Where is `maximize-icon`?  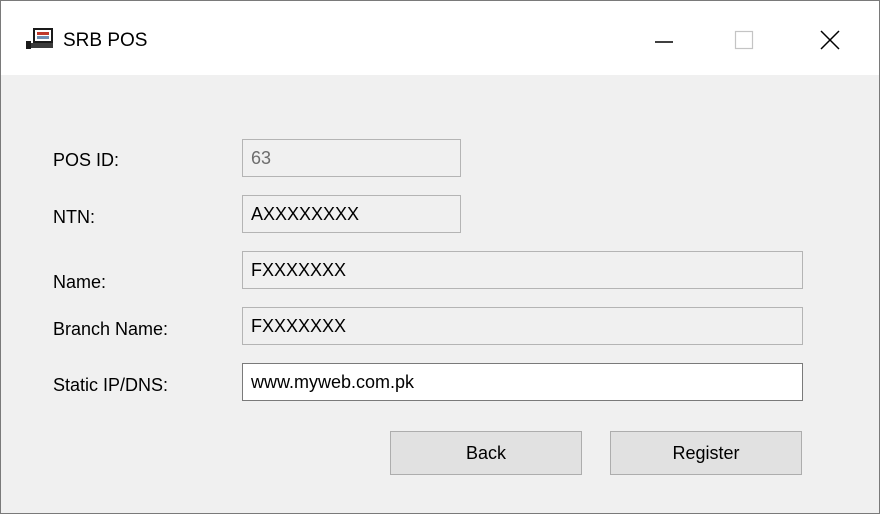
maximize-icon is located at coordinates (744, 40).